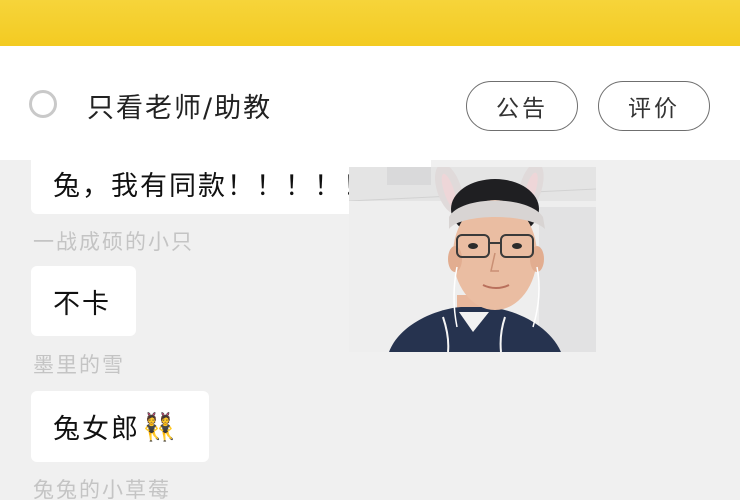  What do you see at coordinates (96, 429) in the screenshot?
I see `message-text: 兔女郎` at bounding box center [96, 429].